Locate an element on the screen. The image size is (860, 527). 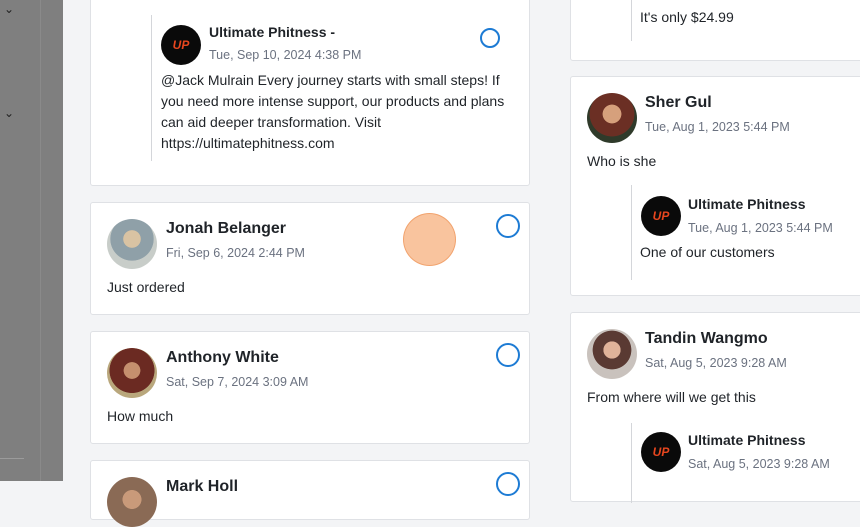
comment-timestamp: Tue, Aug 1, 2023 5:44 PM is located at coordinates (717, 127).